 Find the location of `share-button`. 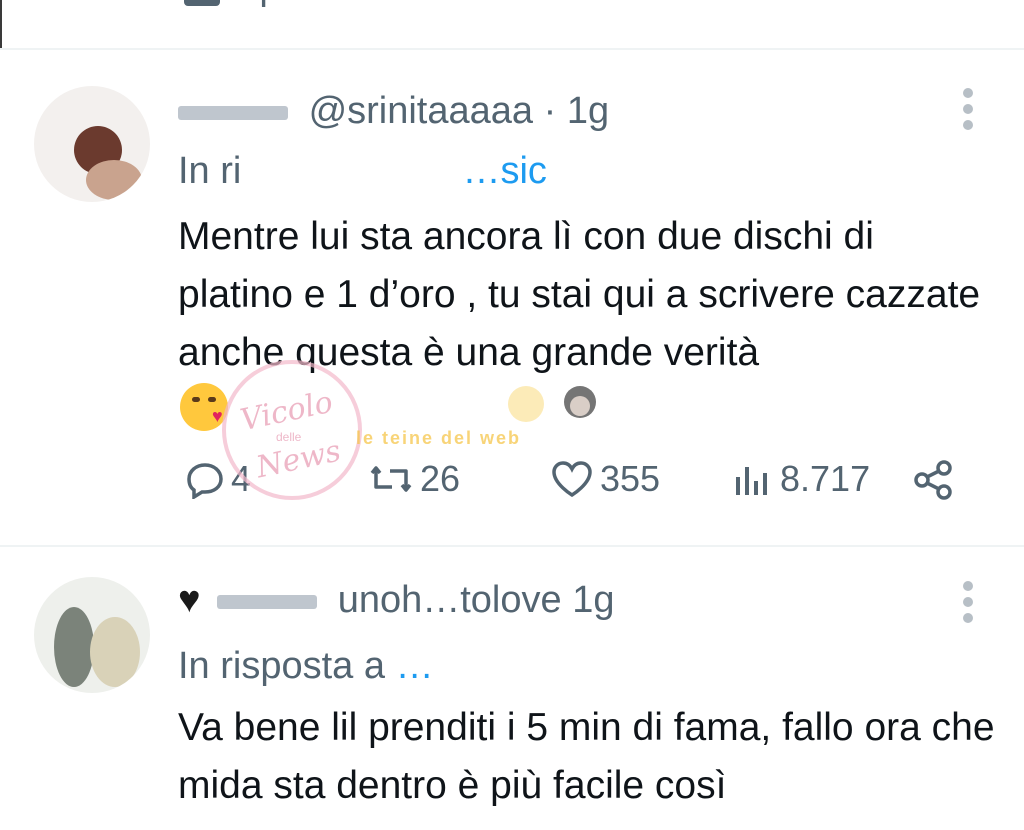

share-button is located at coordinates (934, 480).